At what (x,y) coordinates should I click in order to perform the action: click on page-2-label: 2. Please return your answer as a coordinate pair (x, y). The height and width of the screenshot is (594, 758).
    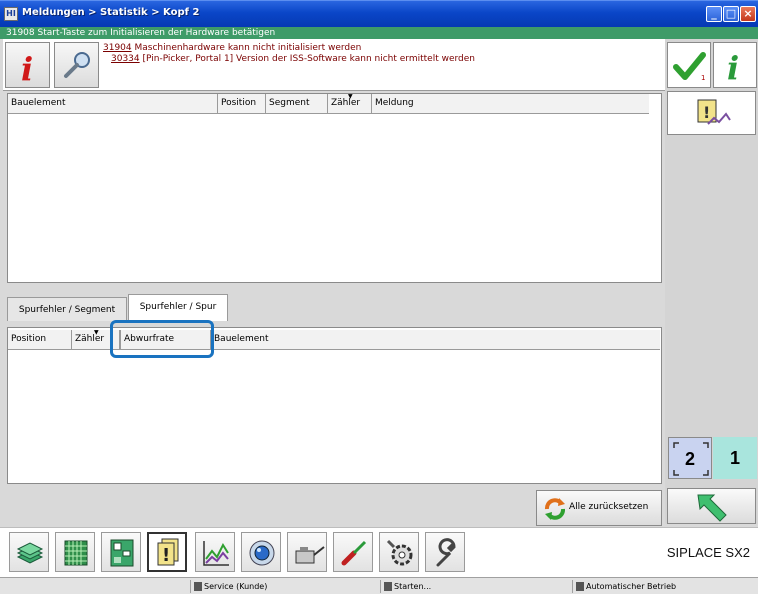
    Looking at the image, I should click on (689, 459).